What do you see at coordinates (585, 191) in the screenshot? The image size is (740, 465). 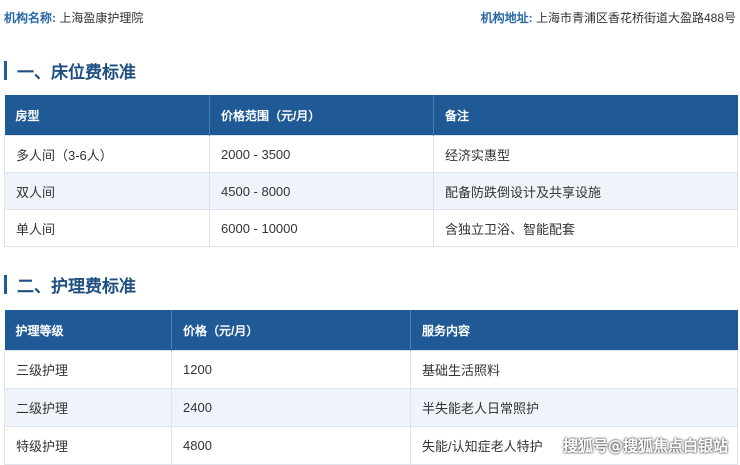 I see `table-cell: 配备防跌倒设计及共享设施` at bounding box center [585, 191].